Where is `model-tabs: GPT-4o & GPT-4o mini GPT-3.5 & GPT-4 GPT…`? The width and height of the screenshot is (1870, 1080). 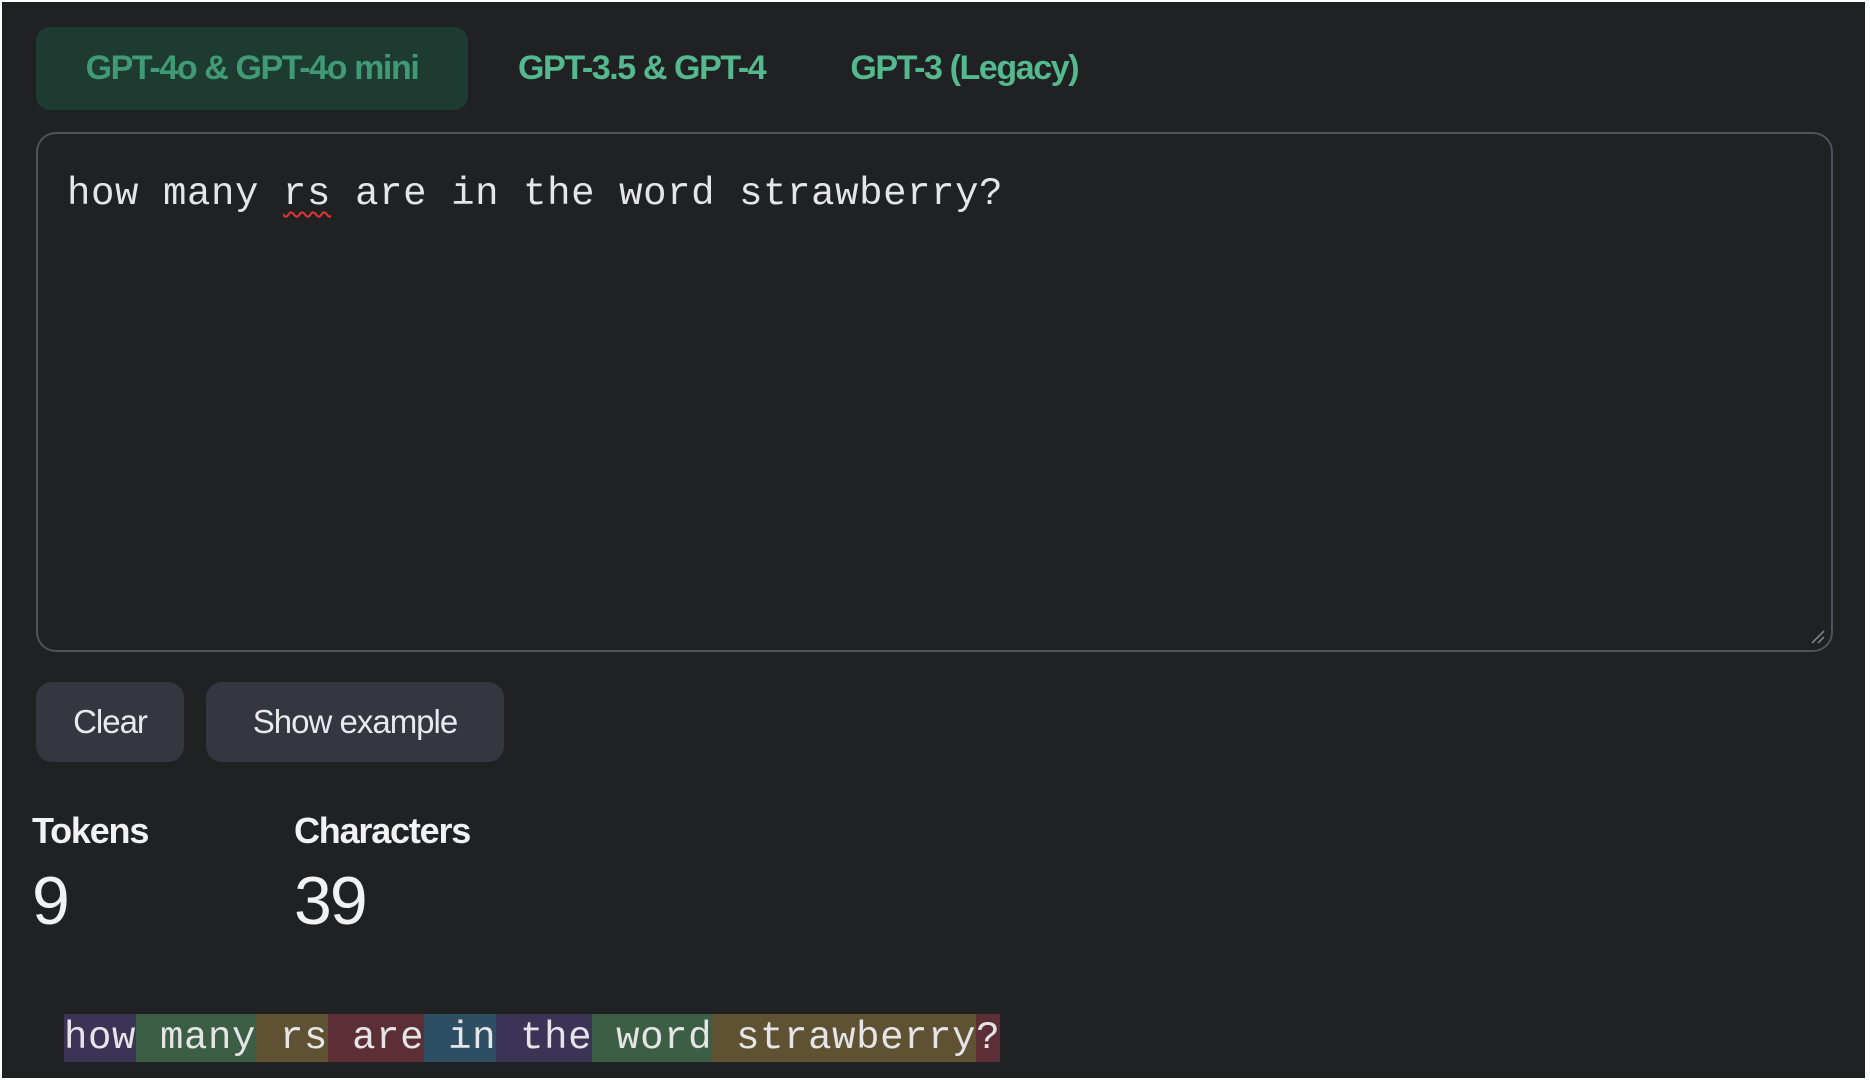 model-tabs: GPT-4o & GPT-4o mini GPT-3.5 & GPT-4 GPT… is located at coordinates (572, 68).